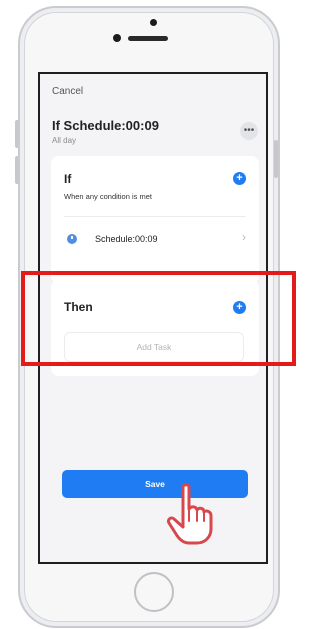 Image resolution: width=320 pixels, height=629 pixels. What do you see at coordinates (154, 592) in the screenshot?
I see `home-button` at bounding box center [154, 592].